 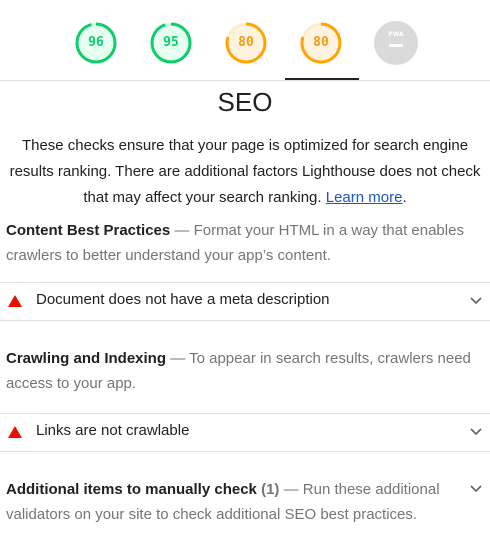 I want to click on pwa-badge-icon, so click(x=396, y=43).